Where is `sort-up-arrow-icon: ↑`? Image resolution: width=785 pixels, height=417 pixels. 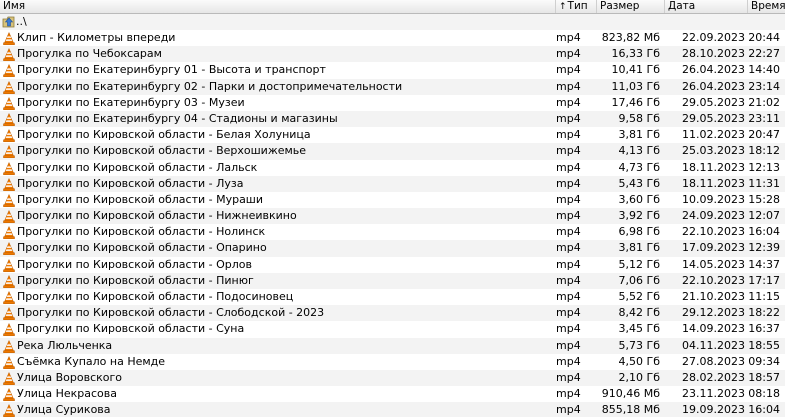 sort-up-arrow-icon: ↑ is located at coordinates (563, 7).